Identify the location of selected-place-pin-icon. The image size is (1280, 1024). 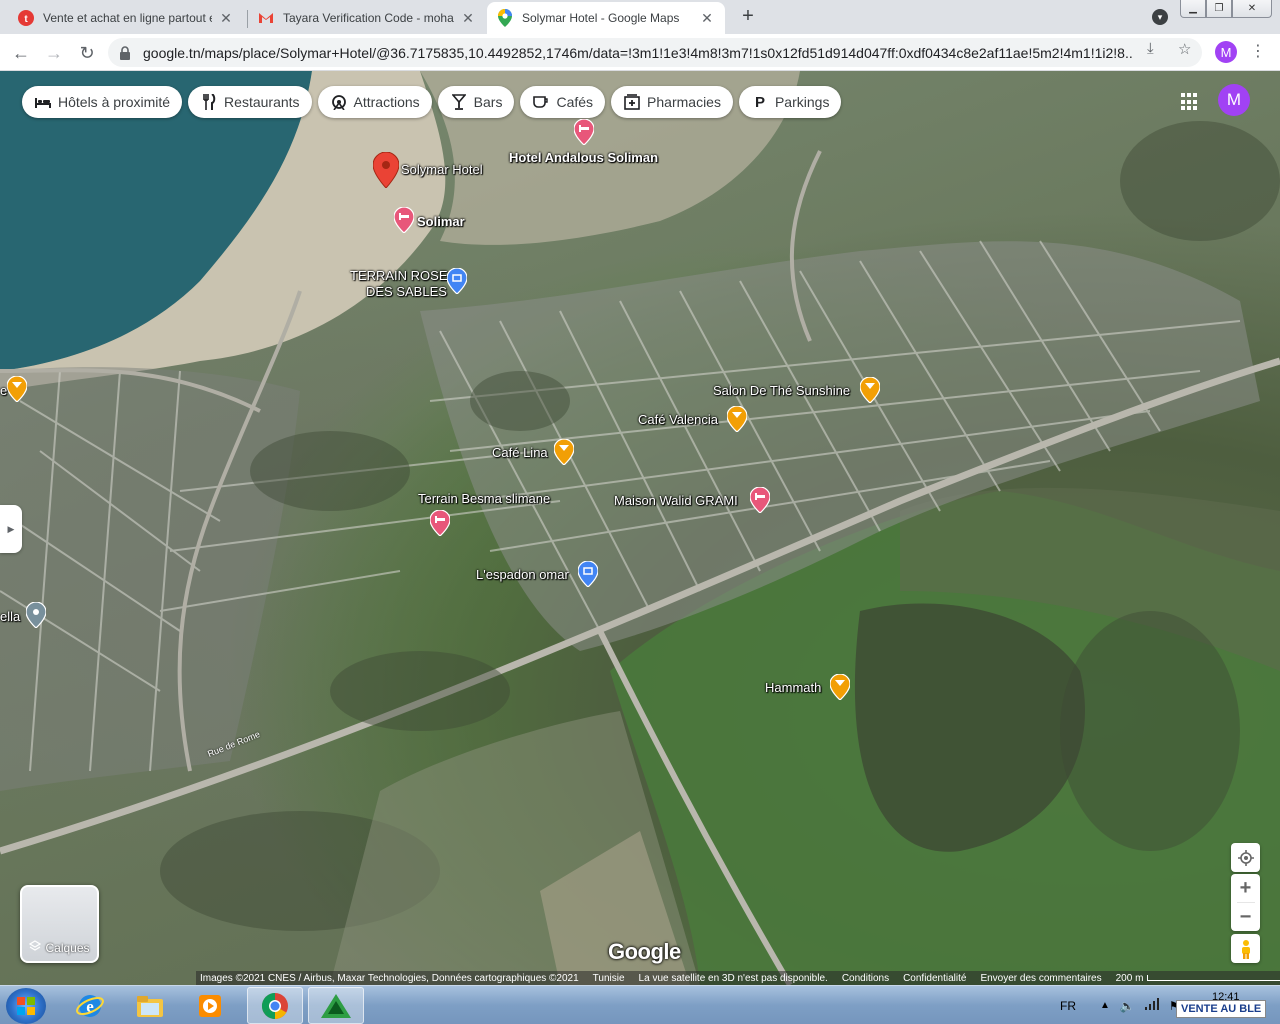
(386, 170).